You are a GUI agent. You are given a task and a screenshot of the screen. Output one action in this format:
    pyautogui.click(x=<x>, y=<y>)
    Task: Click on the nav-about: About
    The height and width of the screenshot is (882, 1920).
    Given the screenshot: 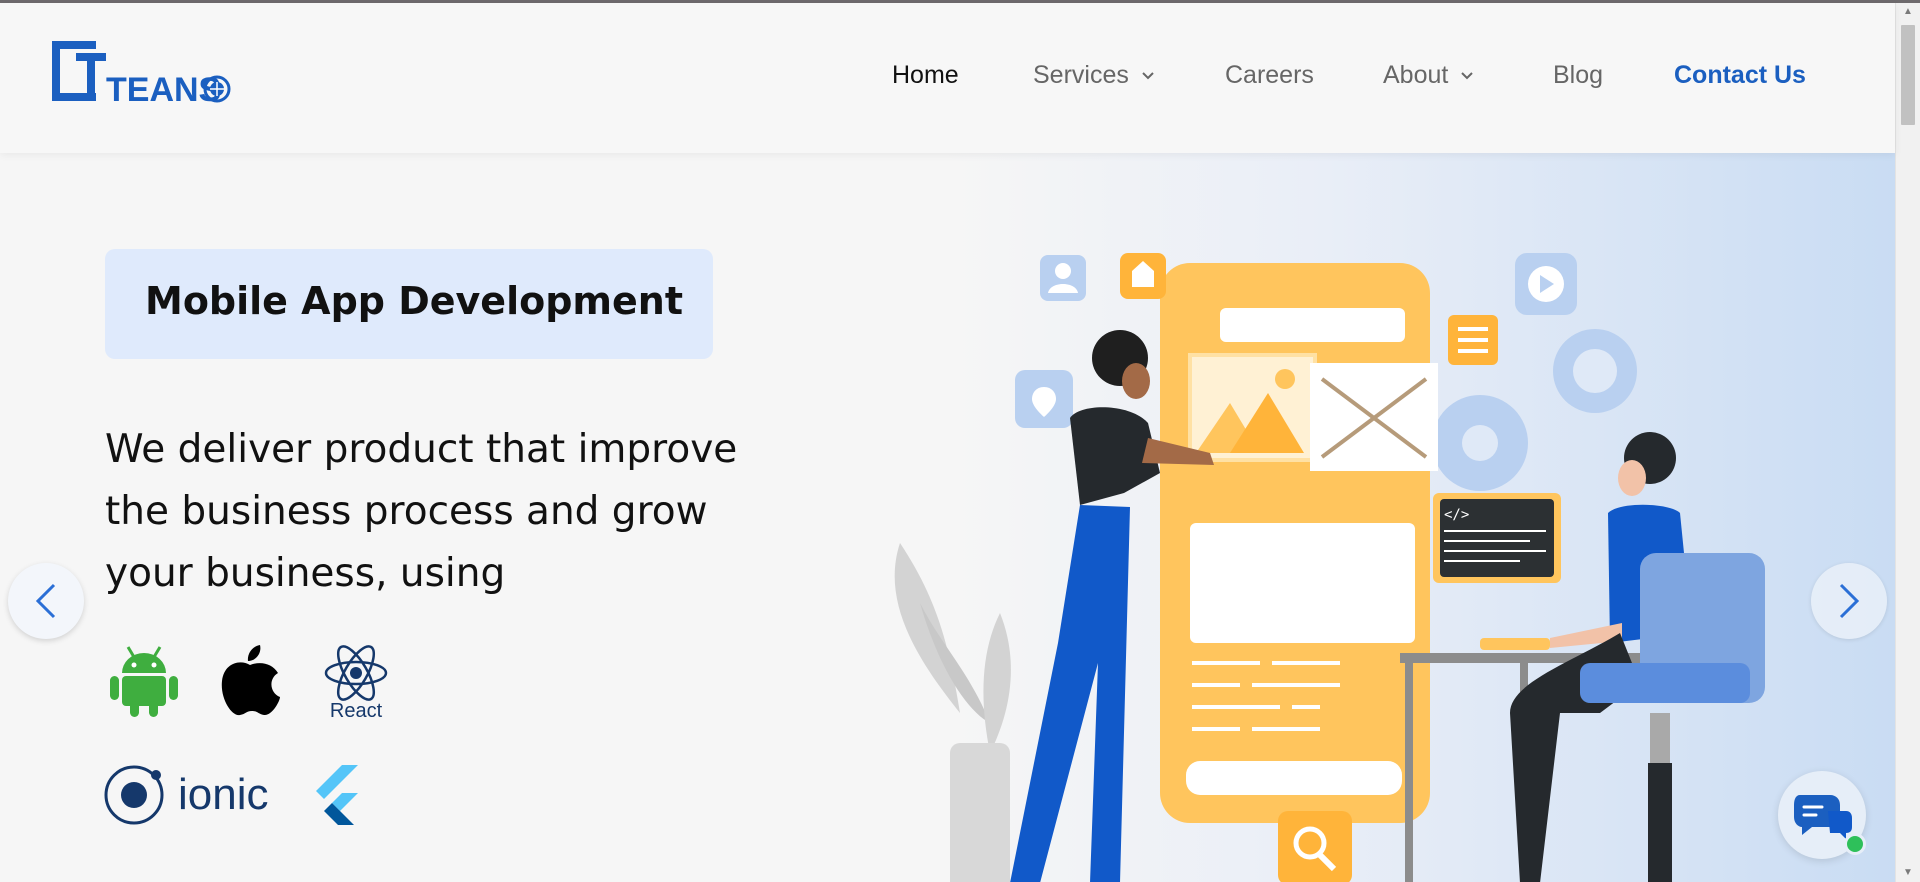 What is the action you would take?
    pyautogui.click(x=1428, y=75)
    